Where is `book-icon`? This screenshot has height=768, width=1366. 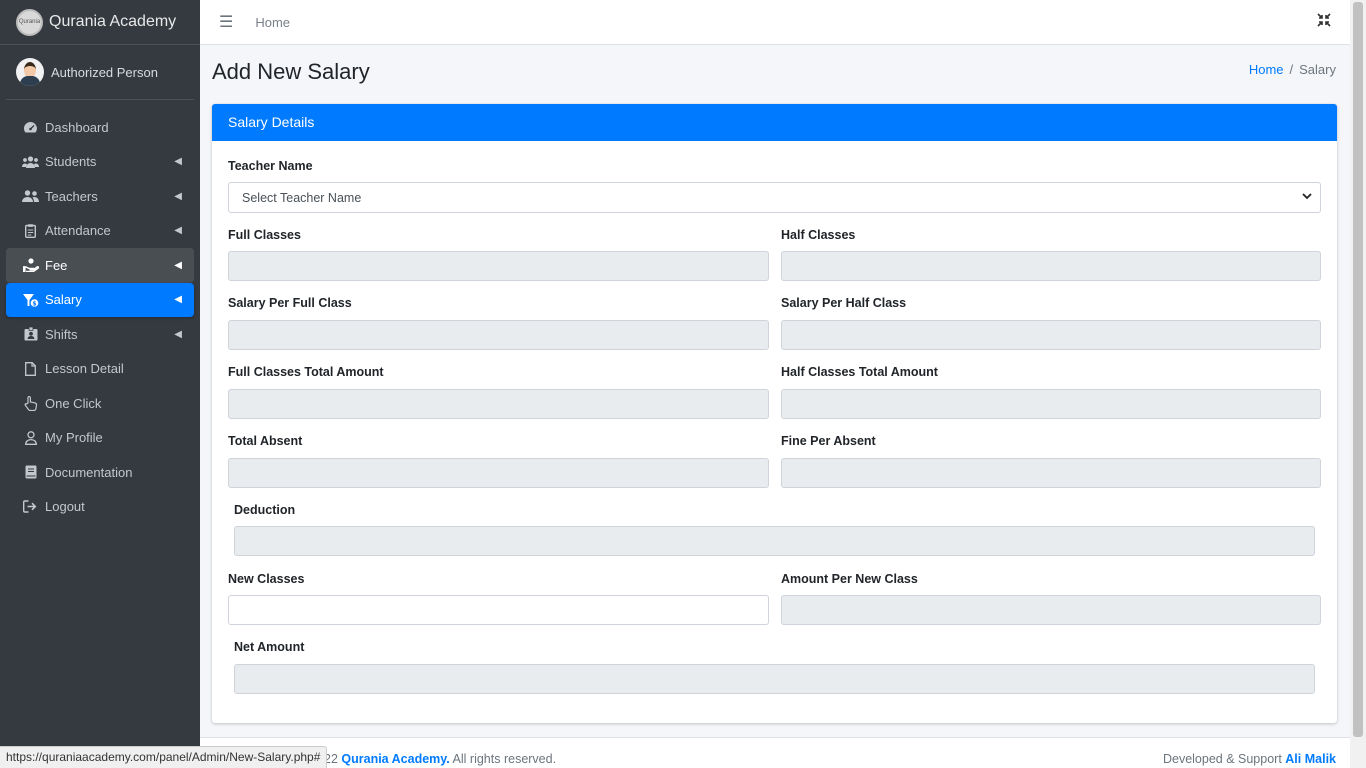
book-icon is located at coordinates (30, 472).